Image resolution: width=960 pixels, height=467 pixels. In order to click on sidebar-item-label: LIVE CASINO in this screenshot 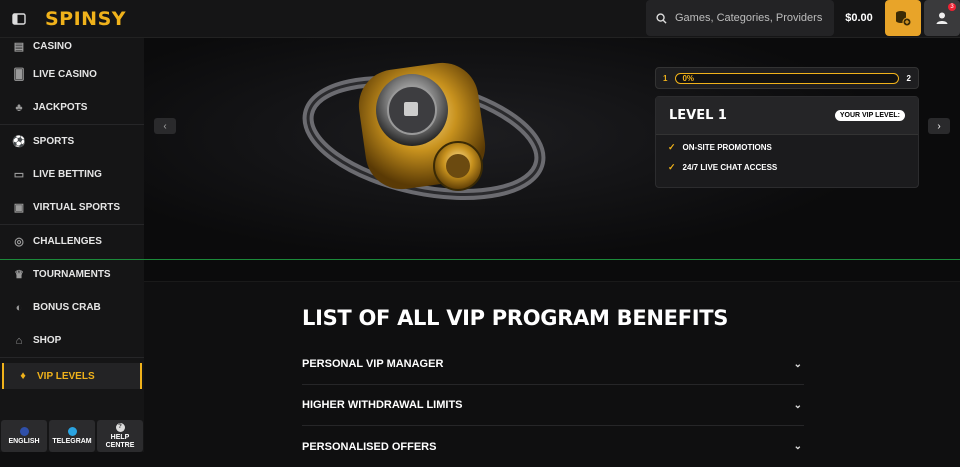, I will do `click(65, 74)`.